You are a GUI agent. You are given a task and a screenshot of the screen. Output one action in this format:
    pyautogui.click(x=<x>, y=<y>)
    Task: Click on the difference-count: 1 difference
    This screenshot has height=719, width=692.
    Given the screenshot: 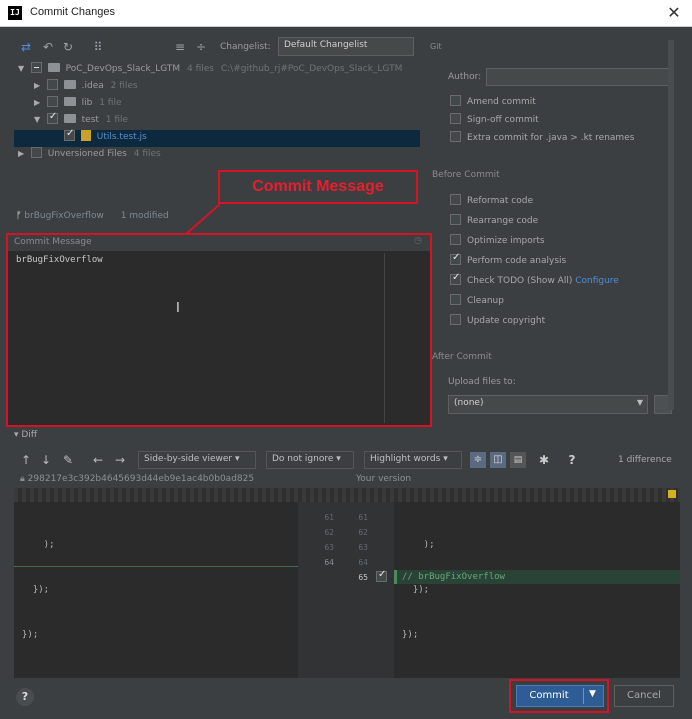 What is the action you would take?
    pyautogui.click(x=645, y=460)
    